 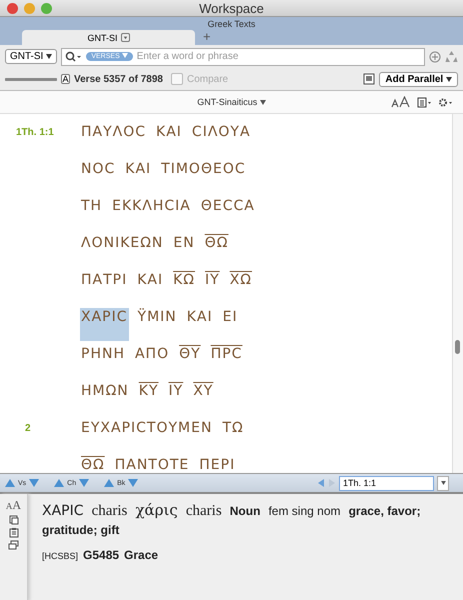 What do you see at coordinates (184, 243) in the screenshot?
I see `greek-word: ΕΝ` at bounding box center [184, 243].